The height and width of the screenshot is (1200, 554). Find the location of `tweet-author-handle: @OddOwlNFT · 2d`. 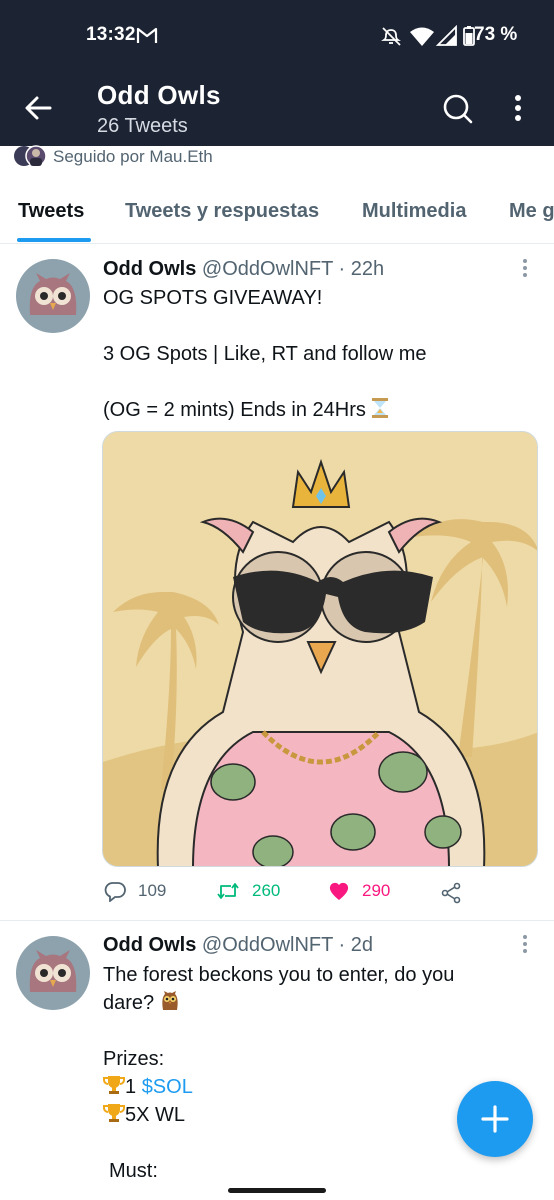

tweet-author-handle: @OddOwlNFT · 2d is located at coordinates (287, 945).